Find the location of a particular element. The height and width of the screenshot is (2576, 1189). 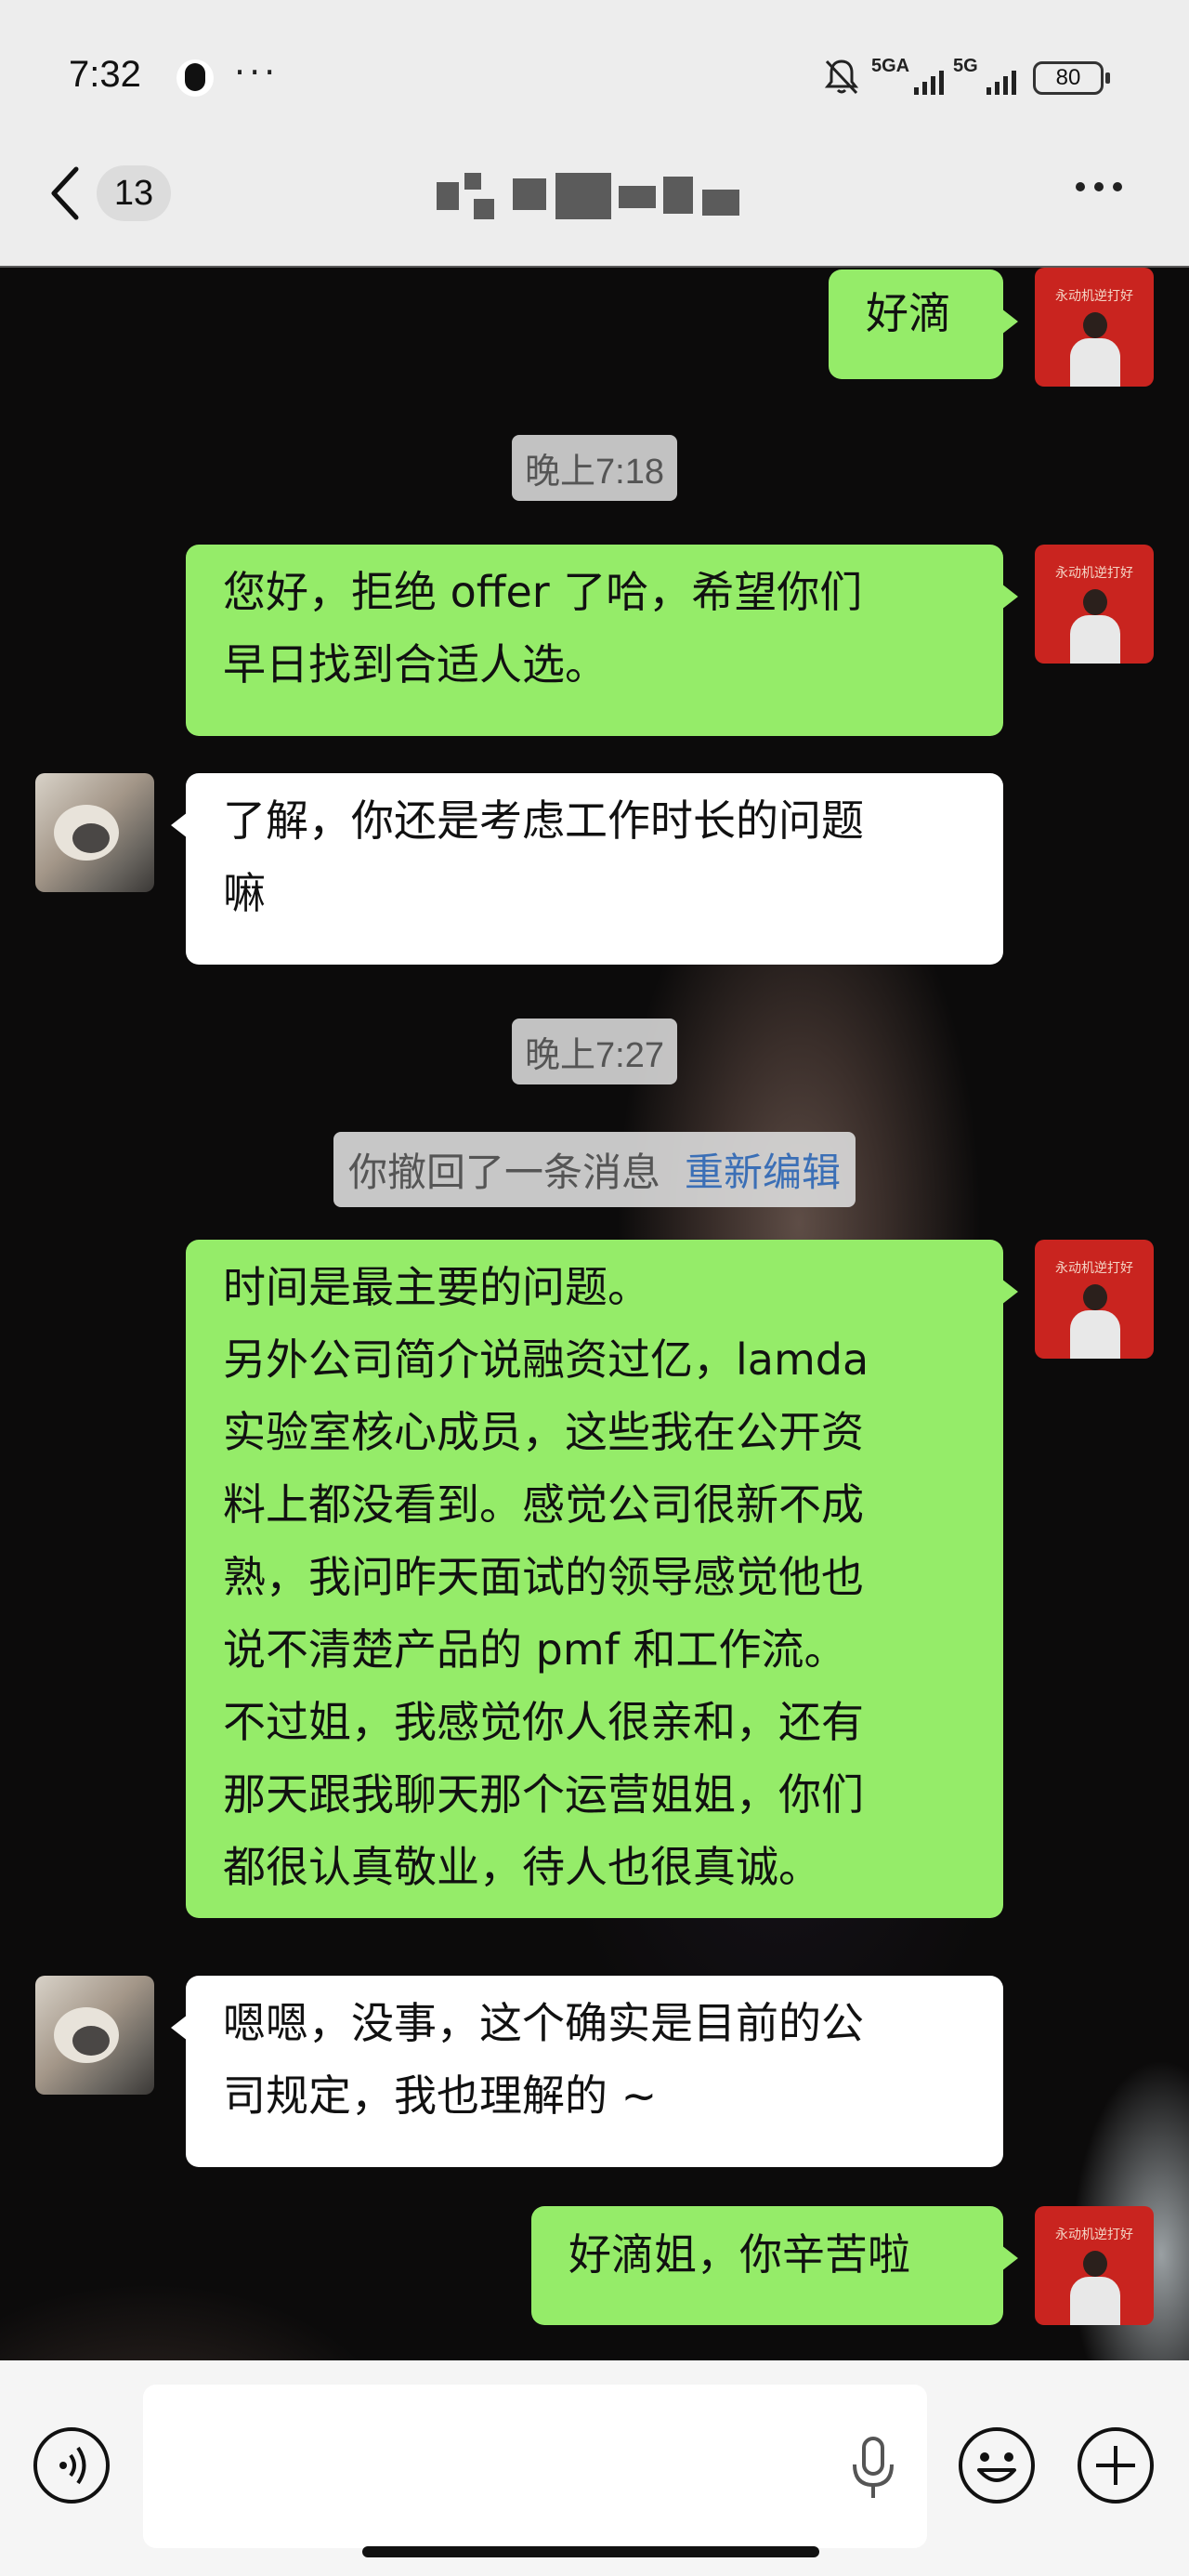

more-icon is located at coordinates (1099, 186).